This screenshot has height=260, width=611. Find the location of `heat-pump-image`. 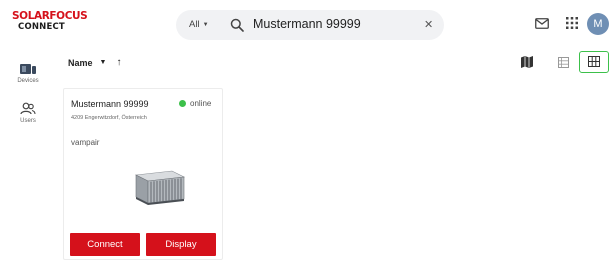

heat-pump-image is located at coordinates (160, 187).